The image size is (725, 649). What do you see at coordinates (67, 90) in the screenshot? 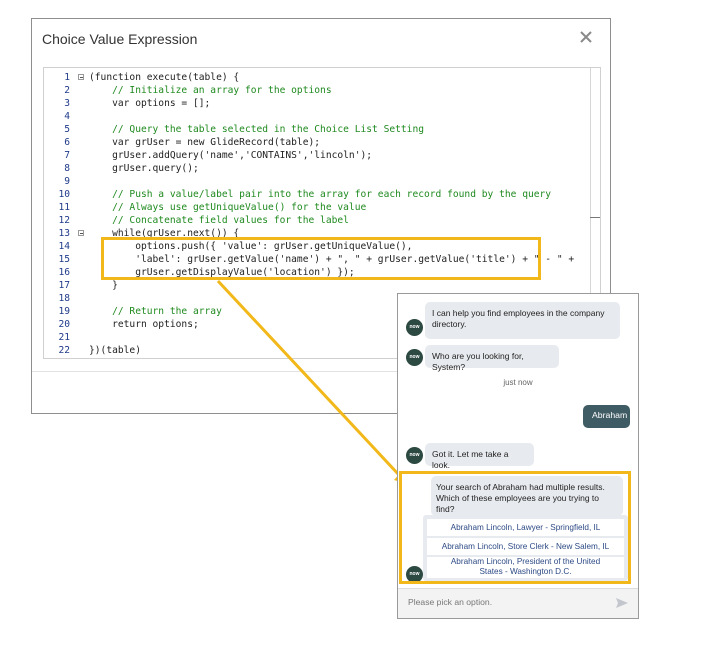
I see `line-number: 2` at bounding box center [67, 90].